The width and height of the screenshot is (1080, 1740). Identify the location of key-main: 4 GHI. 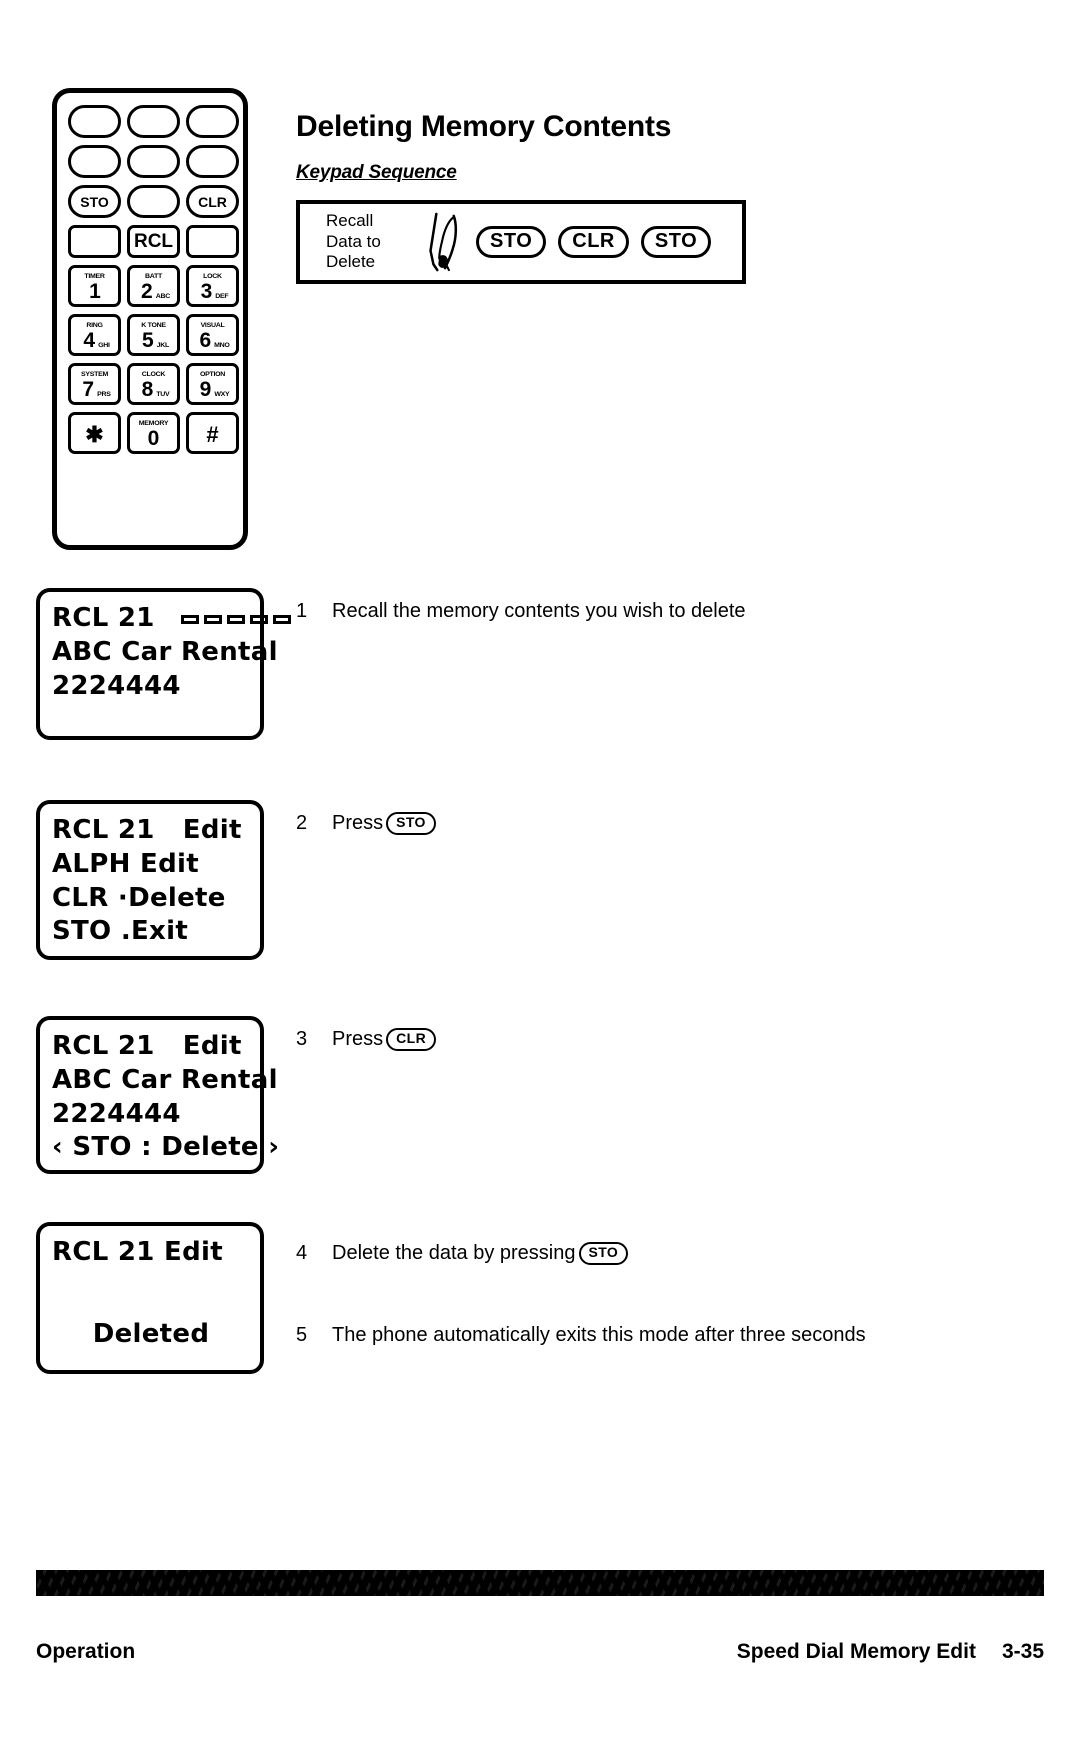
(94, 340).